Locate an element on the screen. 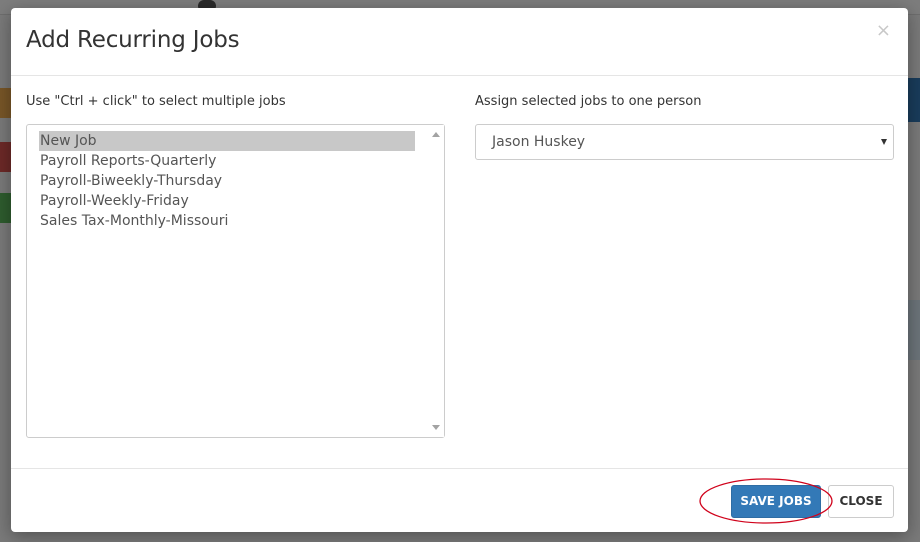 The height and width of the screenshot is (542, 920). save-jobs-button: SAVE JOBS is located at coordinates (776, 501).